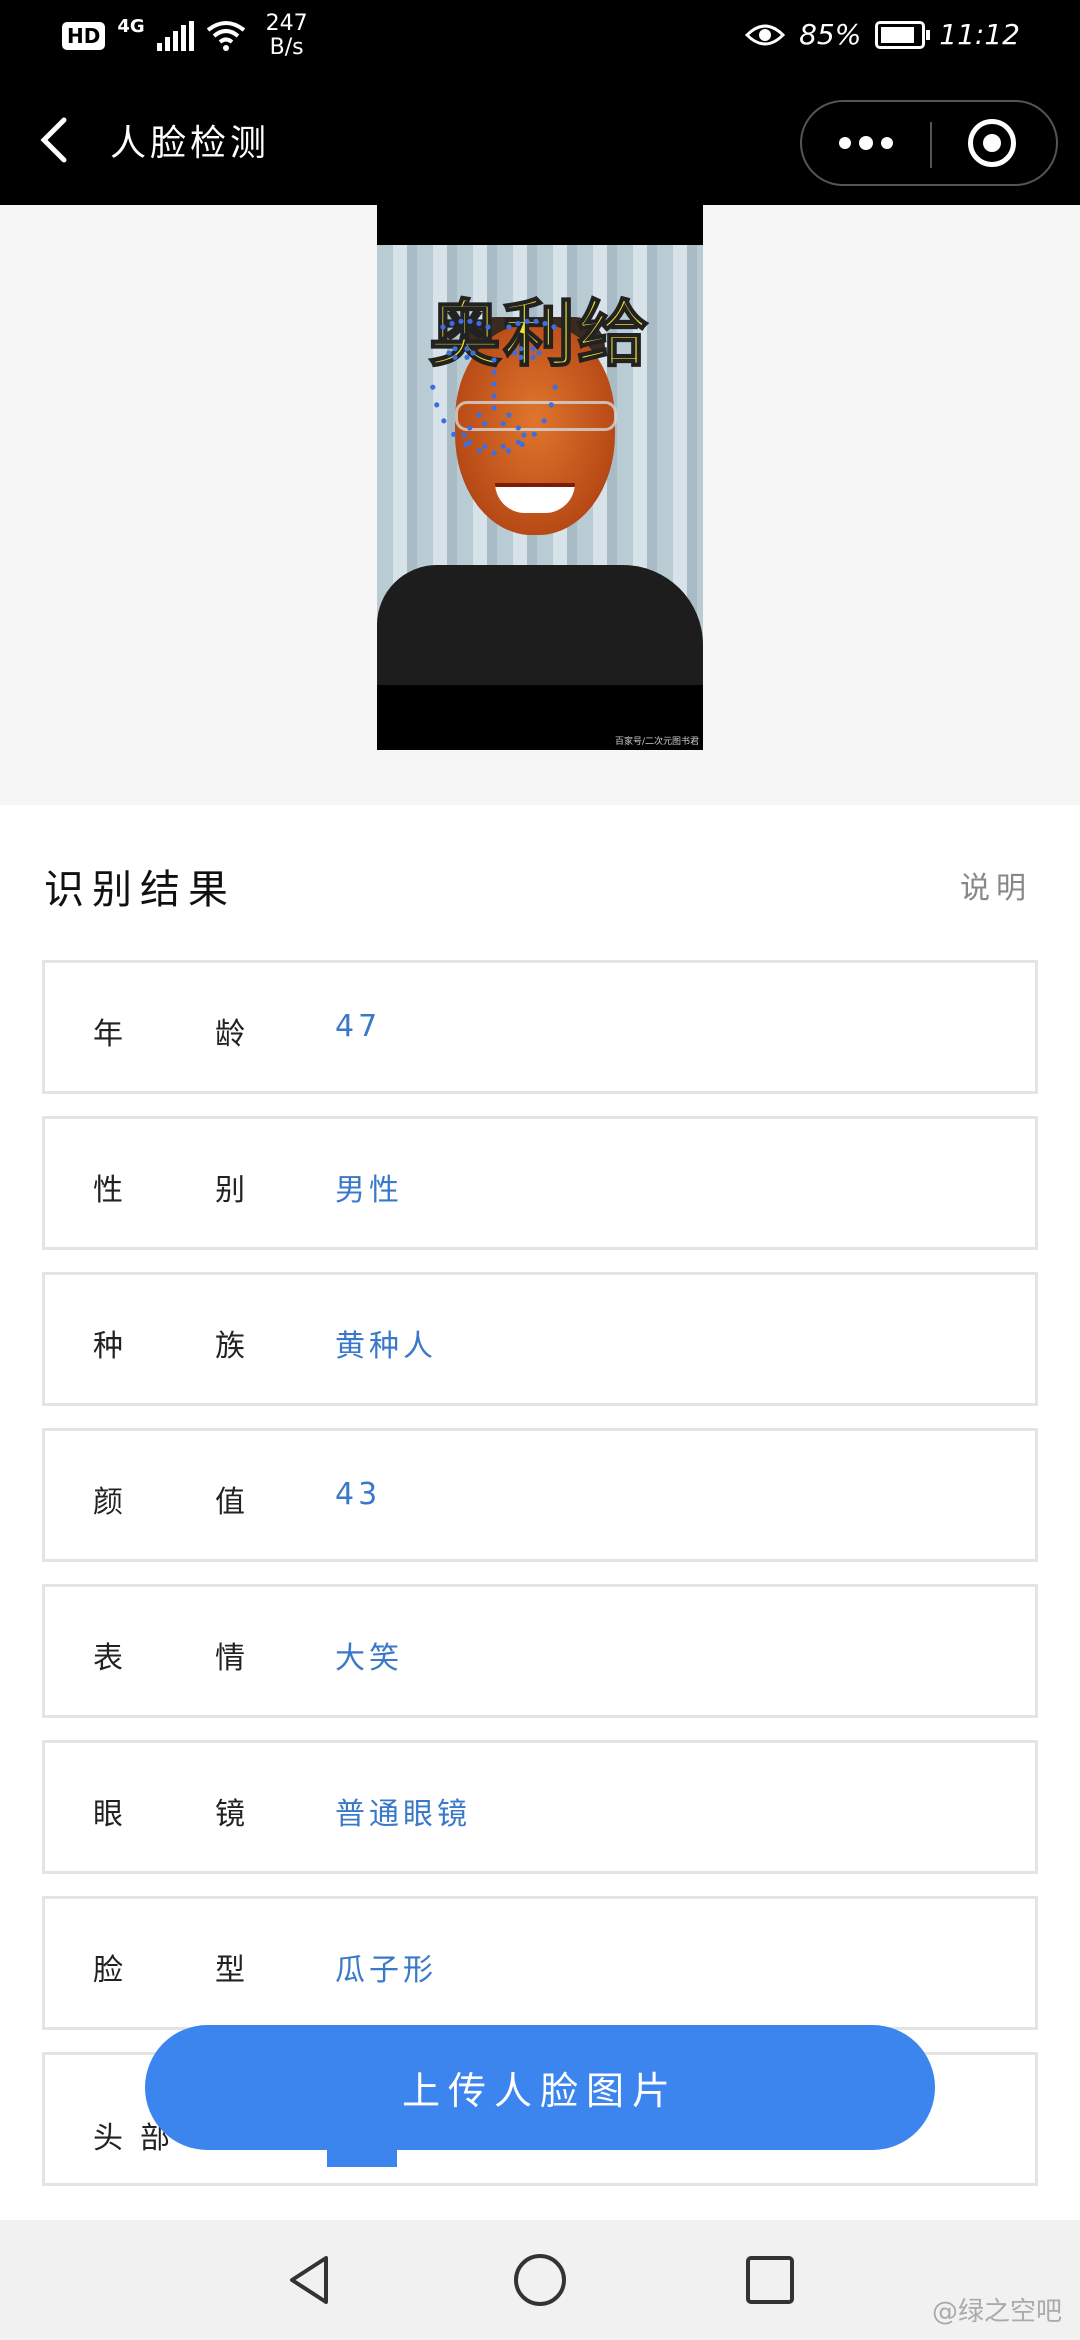 The width and height of the screenshot is (1080, 2340). Describe the element at coordinates (131, 26) in the screenshot. I see `network-type: 4G` at that location.